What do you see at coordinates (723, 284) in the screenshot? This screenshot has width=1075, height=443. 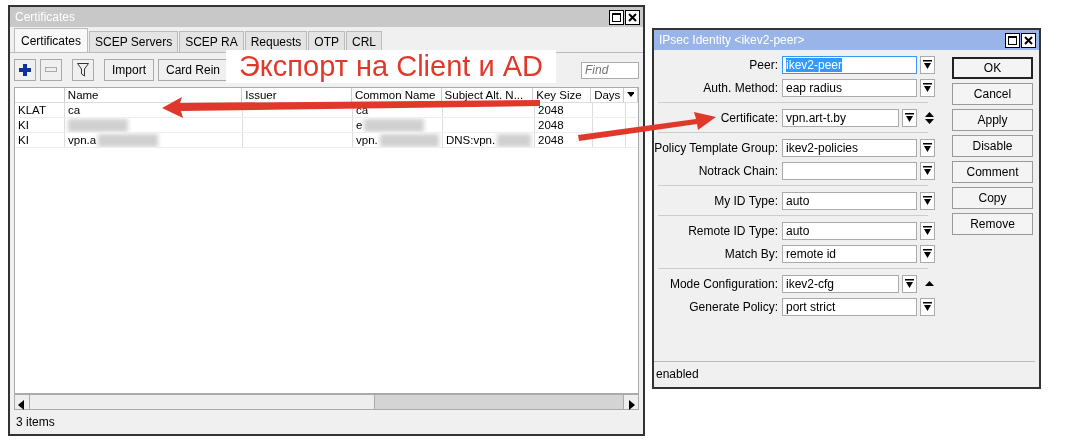 I see `field-label: Mode Configuration:` at bounding box center [723, 284].